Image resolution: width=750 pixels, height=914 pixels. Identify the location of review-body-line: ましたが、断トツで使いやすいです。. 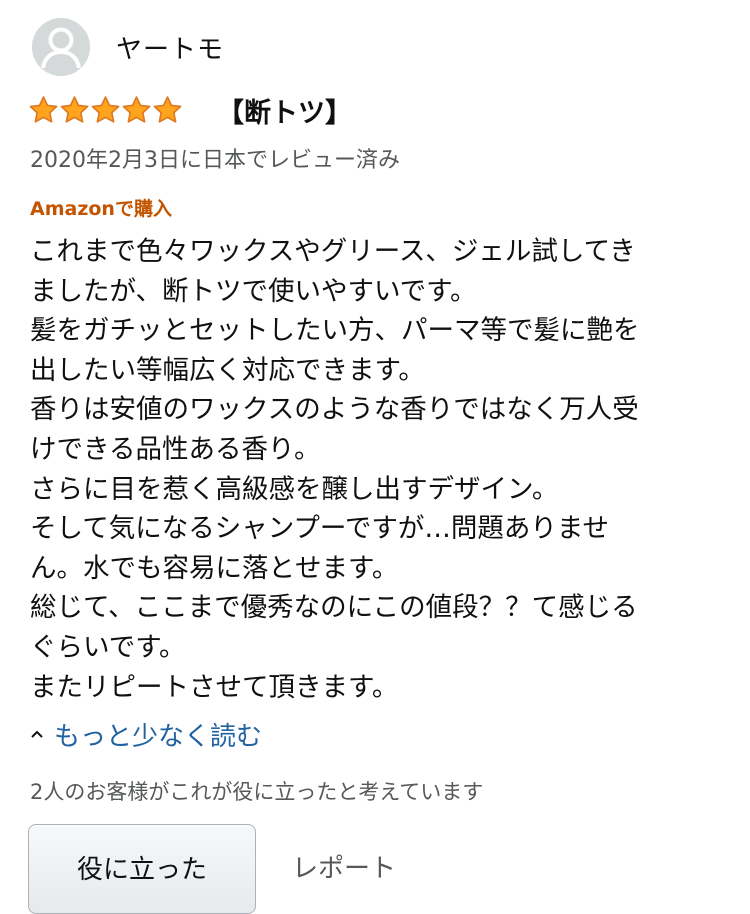
(253, 291).